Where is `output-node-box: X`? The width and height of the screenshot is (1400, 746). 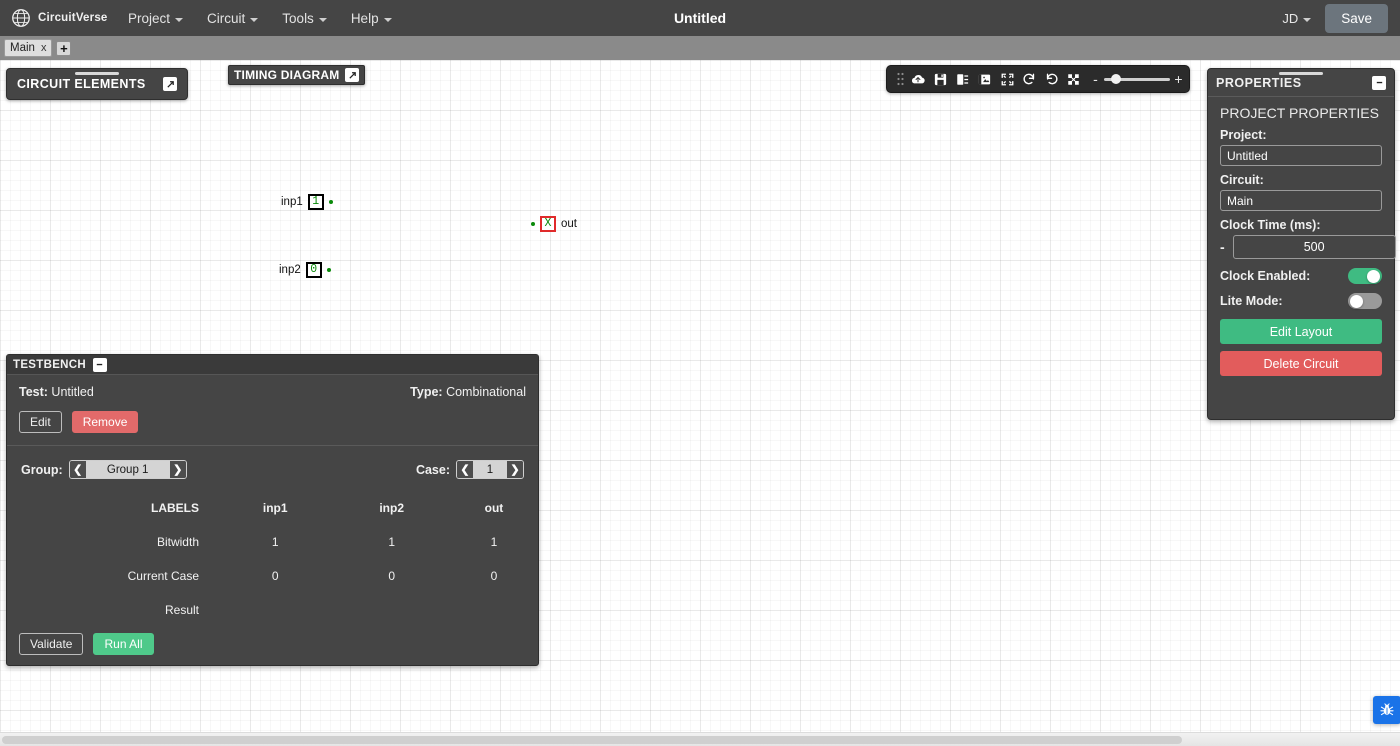
output-node-box: X is located at coordinates (548, 224).